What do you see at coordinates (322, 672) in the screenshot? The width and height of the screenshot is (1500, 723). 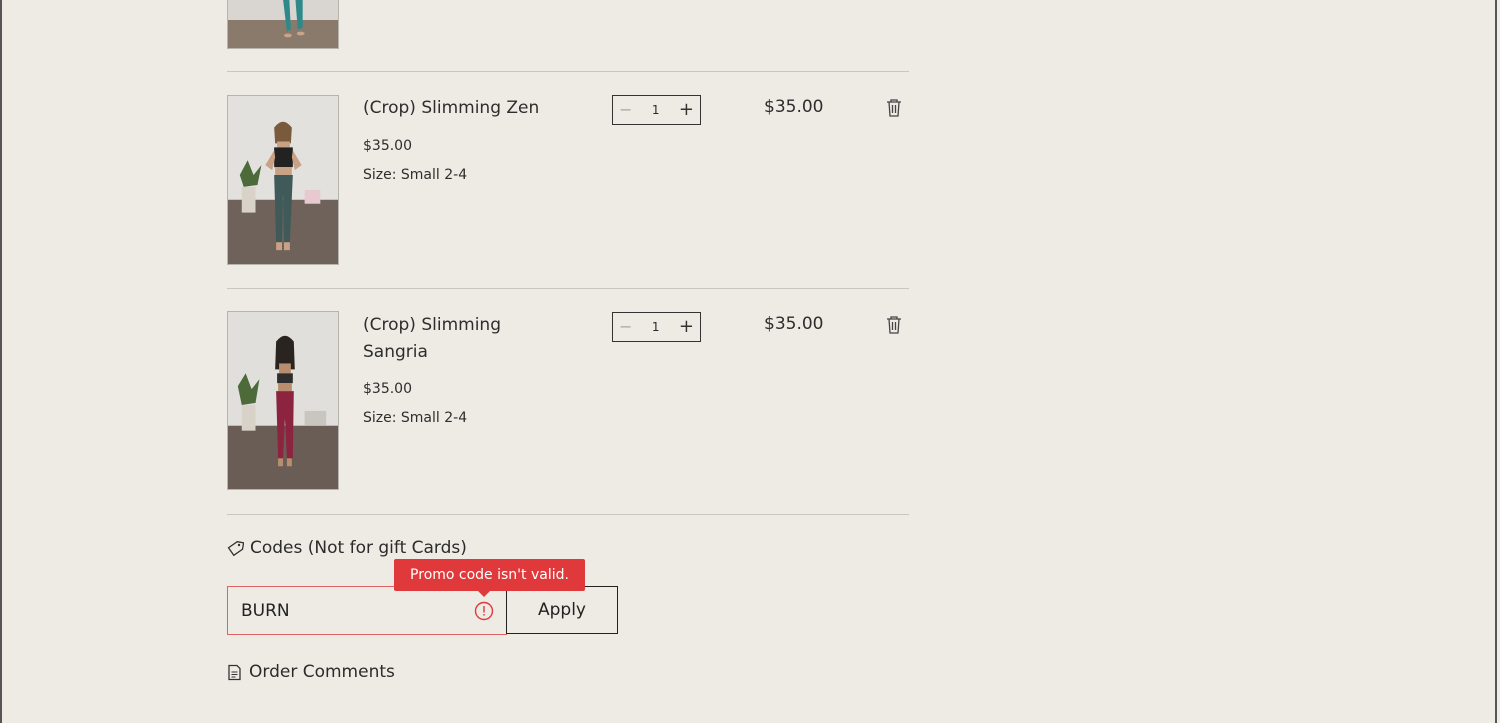 I see `order-comments-label: Order Comments` at bounding box center [322, 672].